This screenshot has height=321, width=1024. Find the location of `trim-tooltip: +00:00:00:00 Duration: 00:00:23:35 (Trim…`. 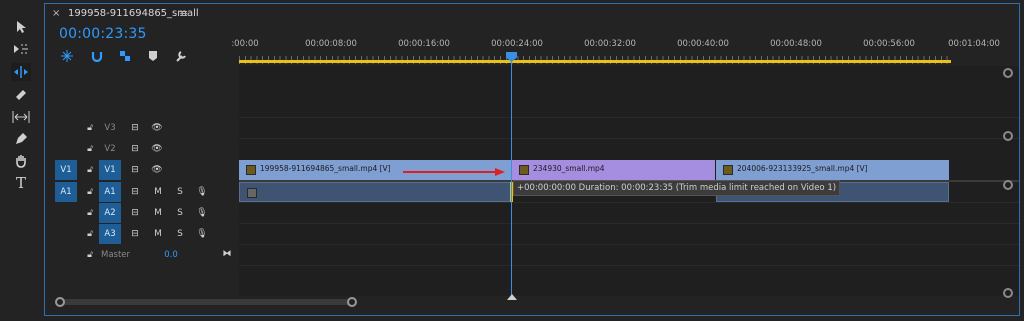

trim-tooltip: +00:00:00:00 Duration: 00:00:23:35 (Trim… is located at coordinates (677, 188).